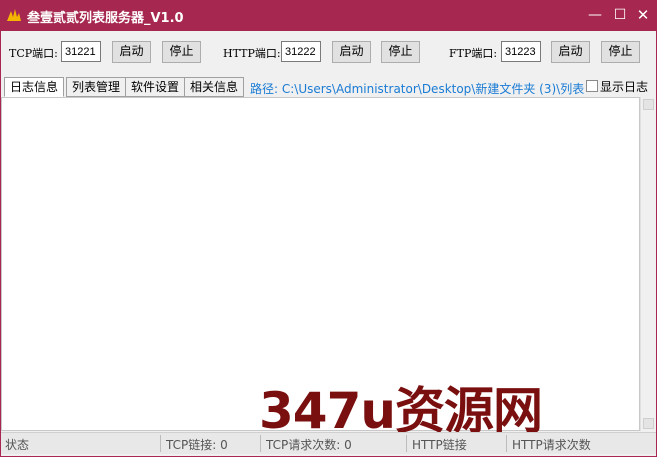  I want to click on status-state: 状态, so click(17, 445).